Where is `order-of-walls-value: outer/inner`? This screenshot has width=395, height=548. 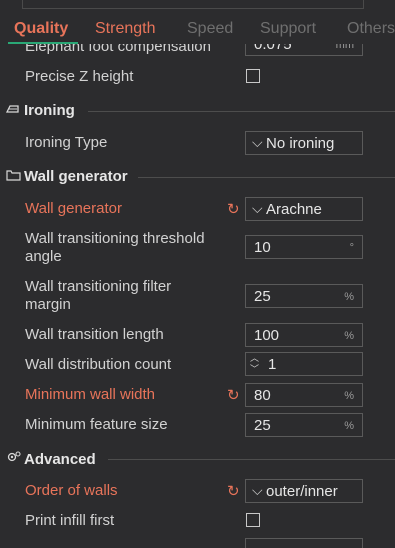 order-of-walls-value: outer/inner is located at coordinates (302, 491).